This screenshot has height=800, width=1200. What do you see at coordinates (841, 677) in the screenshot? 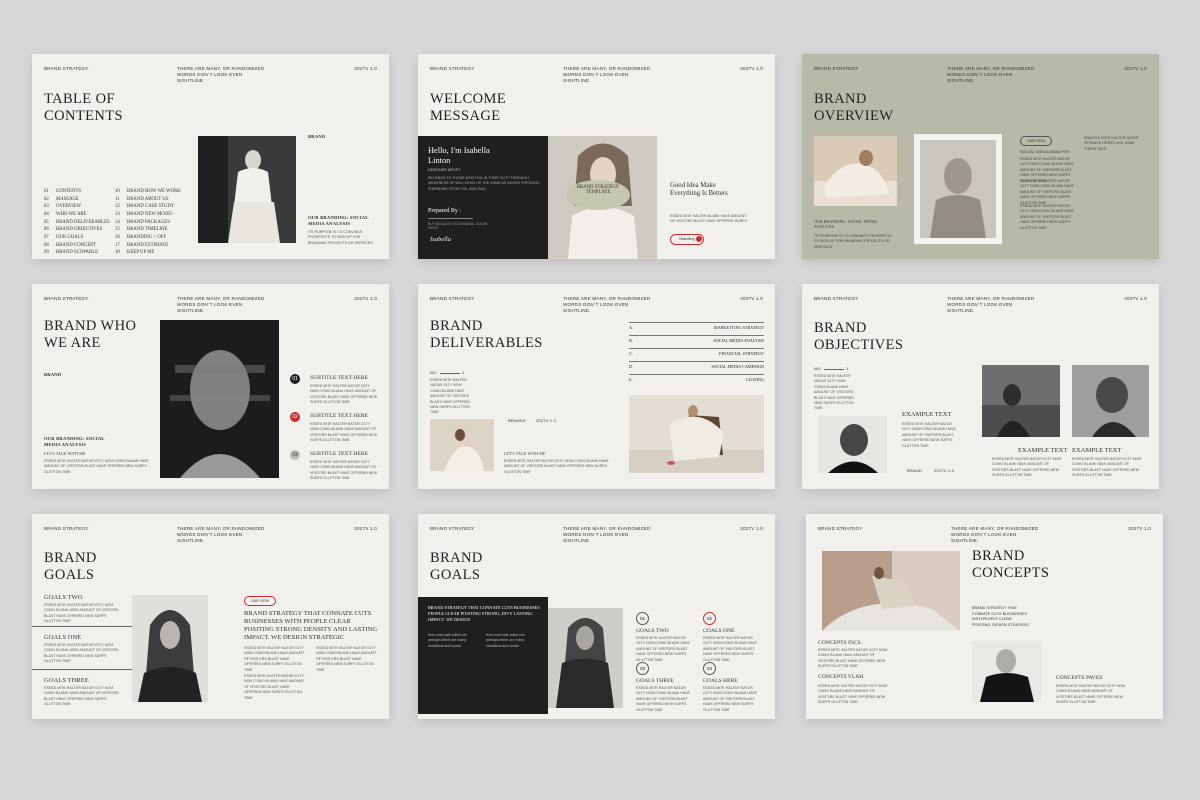
I see `concept-2-label: CONCEPTS YLAH` at bounding box center [841, 677].